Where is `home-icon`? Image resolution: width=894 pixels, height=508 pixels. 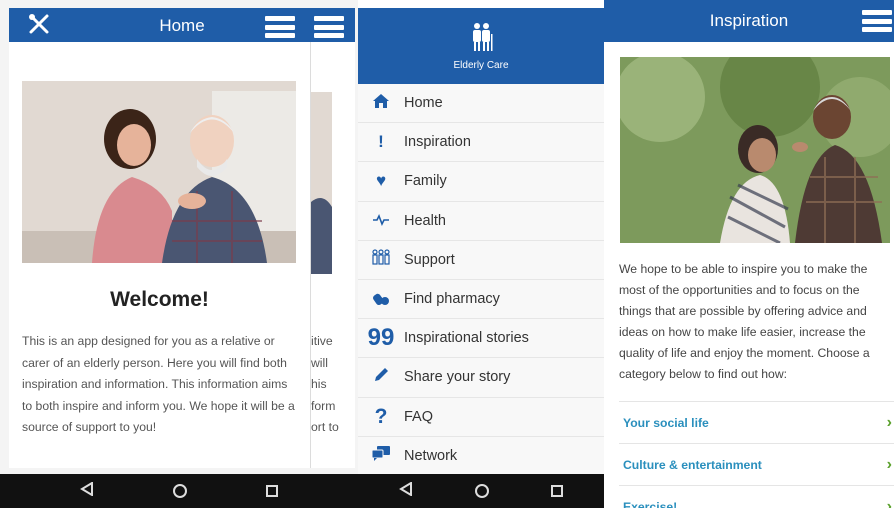
home-icon is located at coordinates (381, 103).